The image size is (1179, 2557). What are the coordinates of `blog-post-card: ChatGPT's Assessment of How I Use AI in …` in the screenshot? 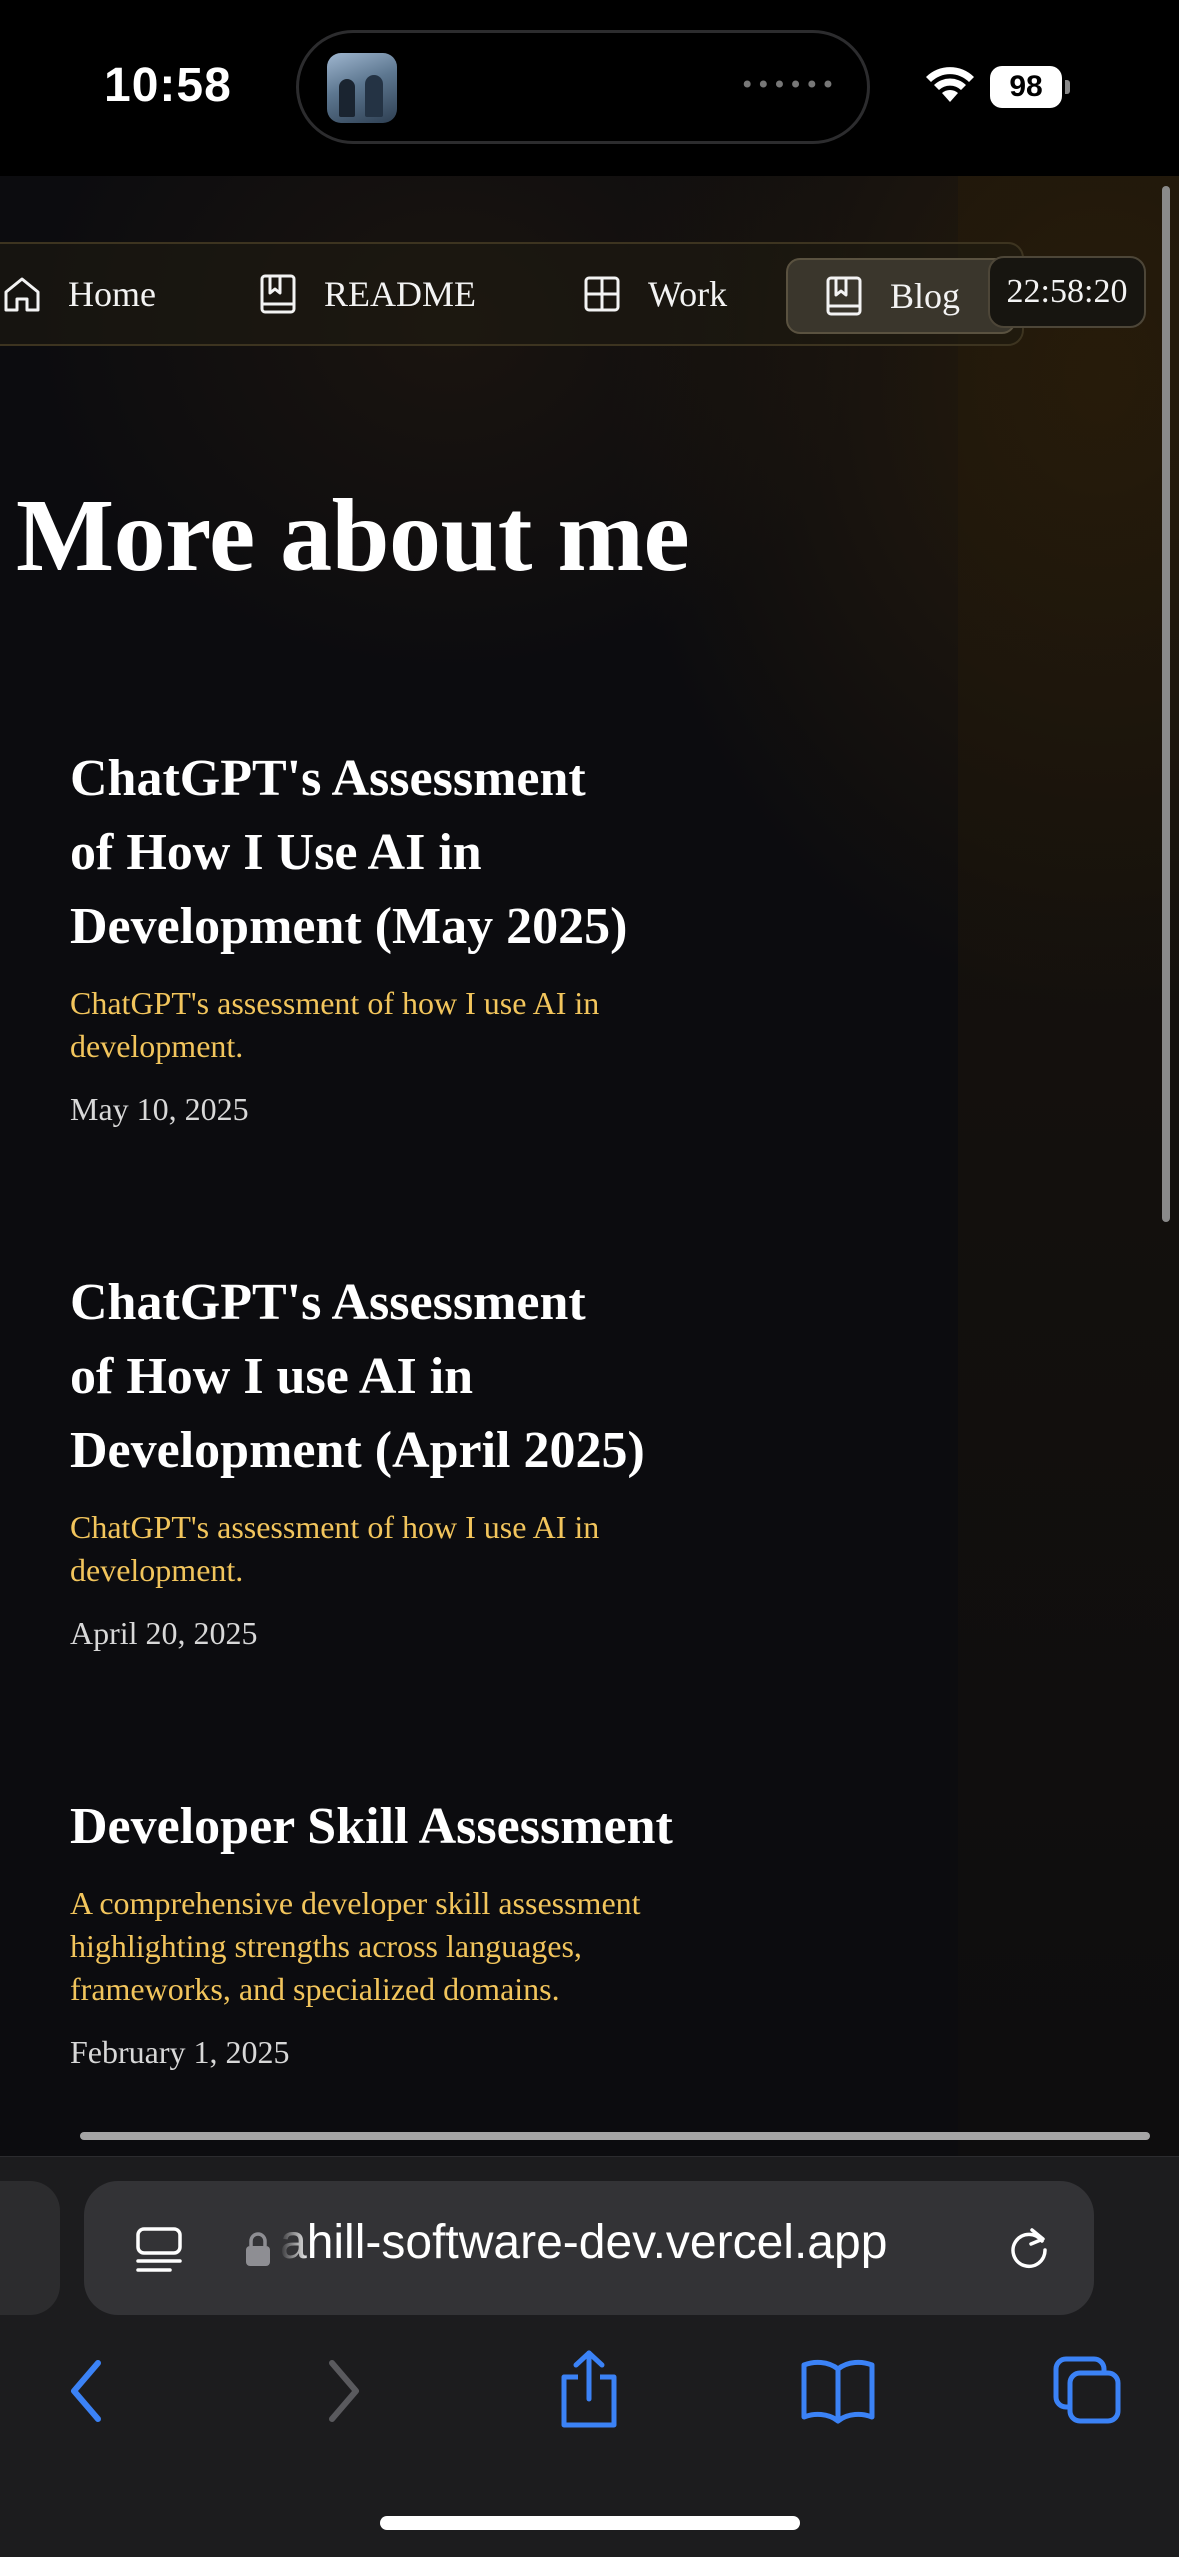 It's located at (415, 936).